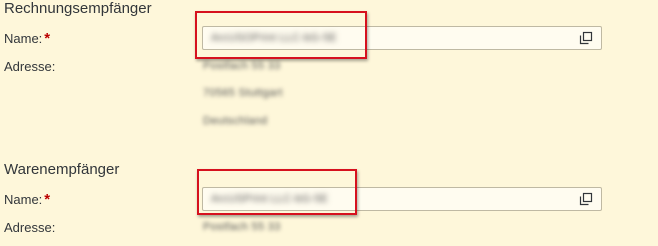  Describe the element at coordinates (47, 199) in the screenshot. I see `shipping-required-marker: *` at that location.